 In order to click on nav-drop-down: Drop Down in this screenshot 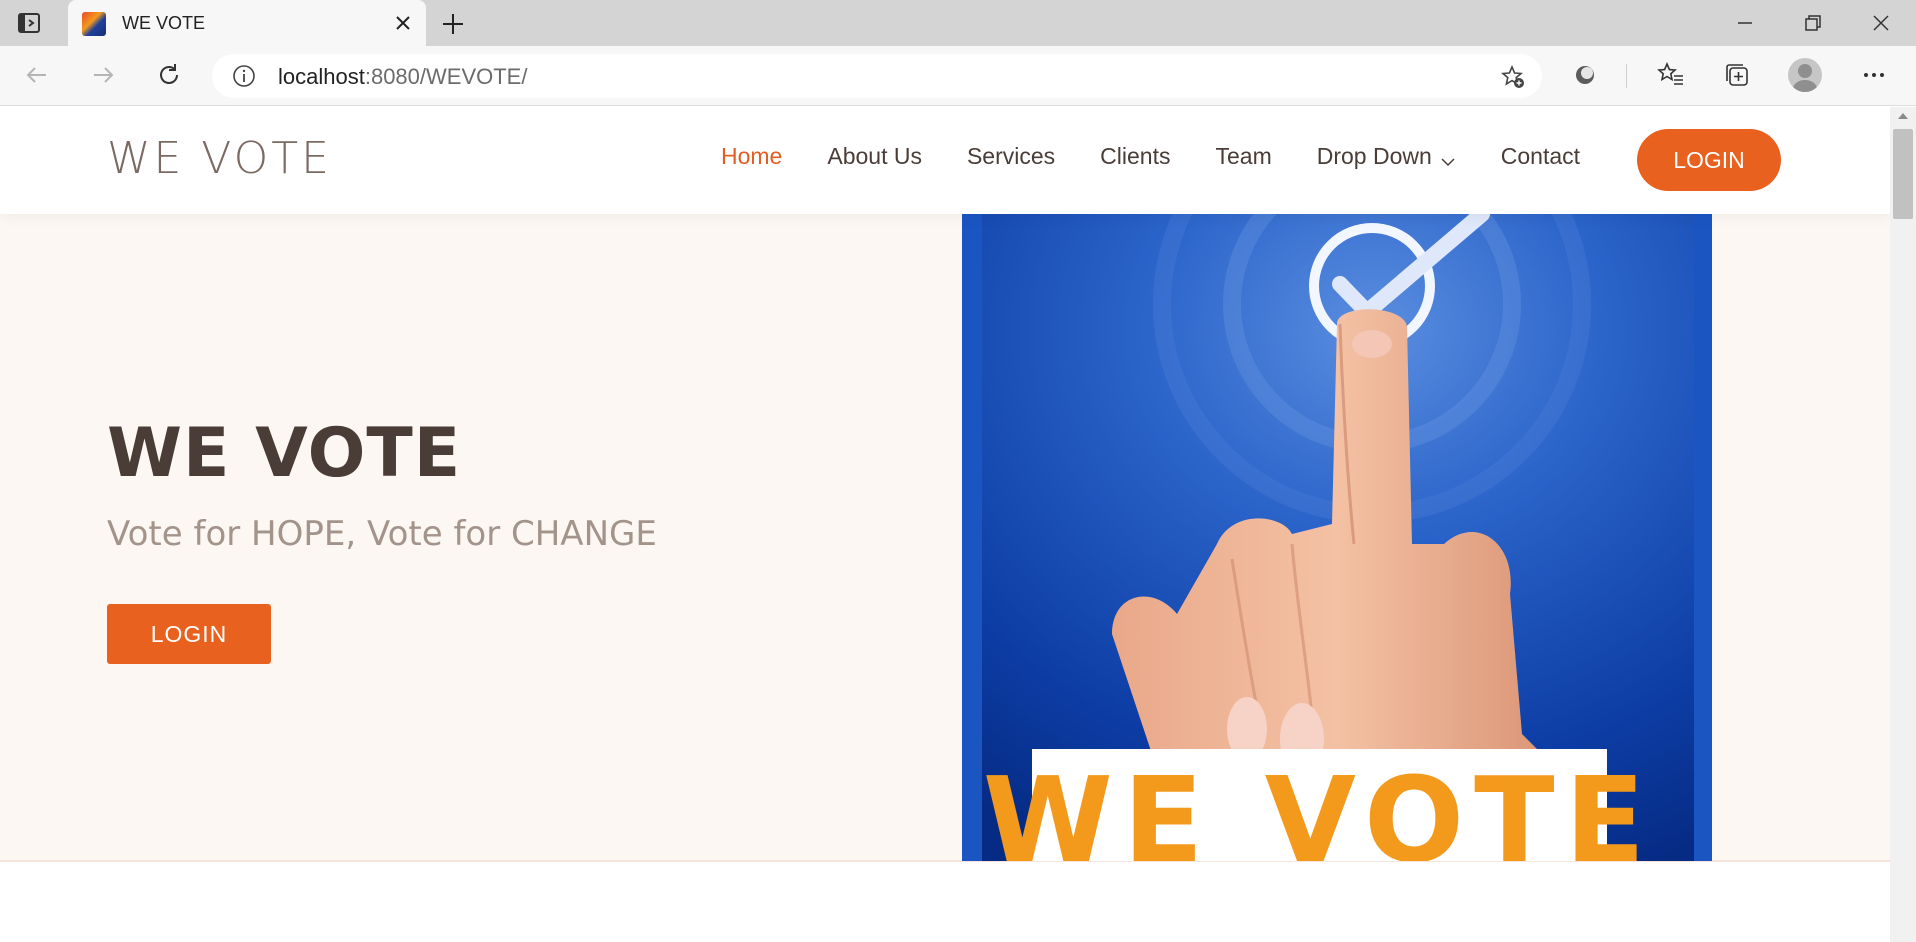, I will do `click(1386, 156)`.